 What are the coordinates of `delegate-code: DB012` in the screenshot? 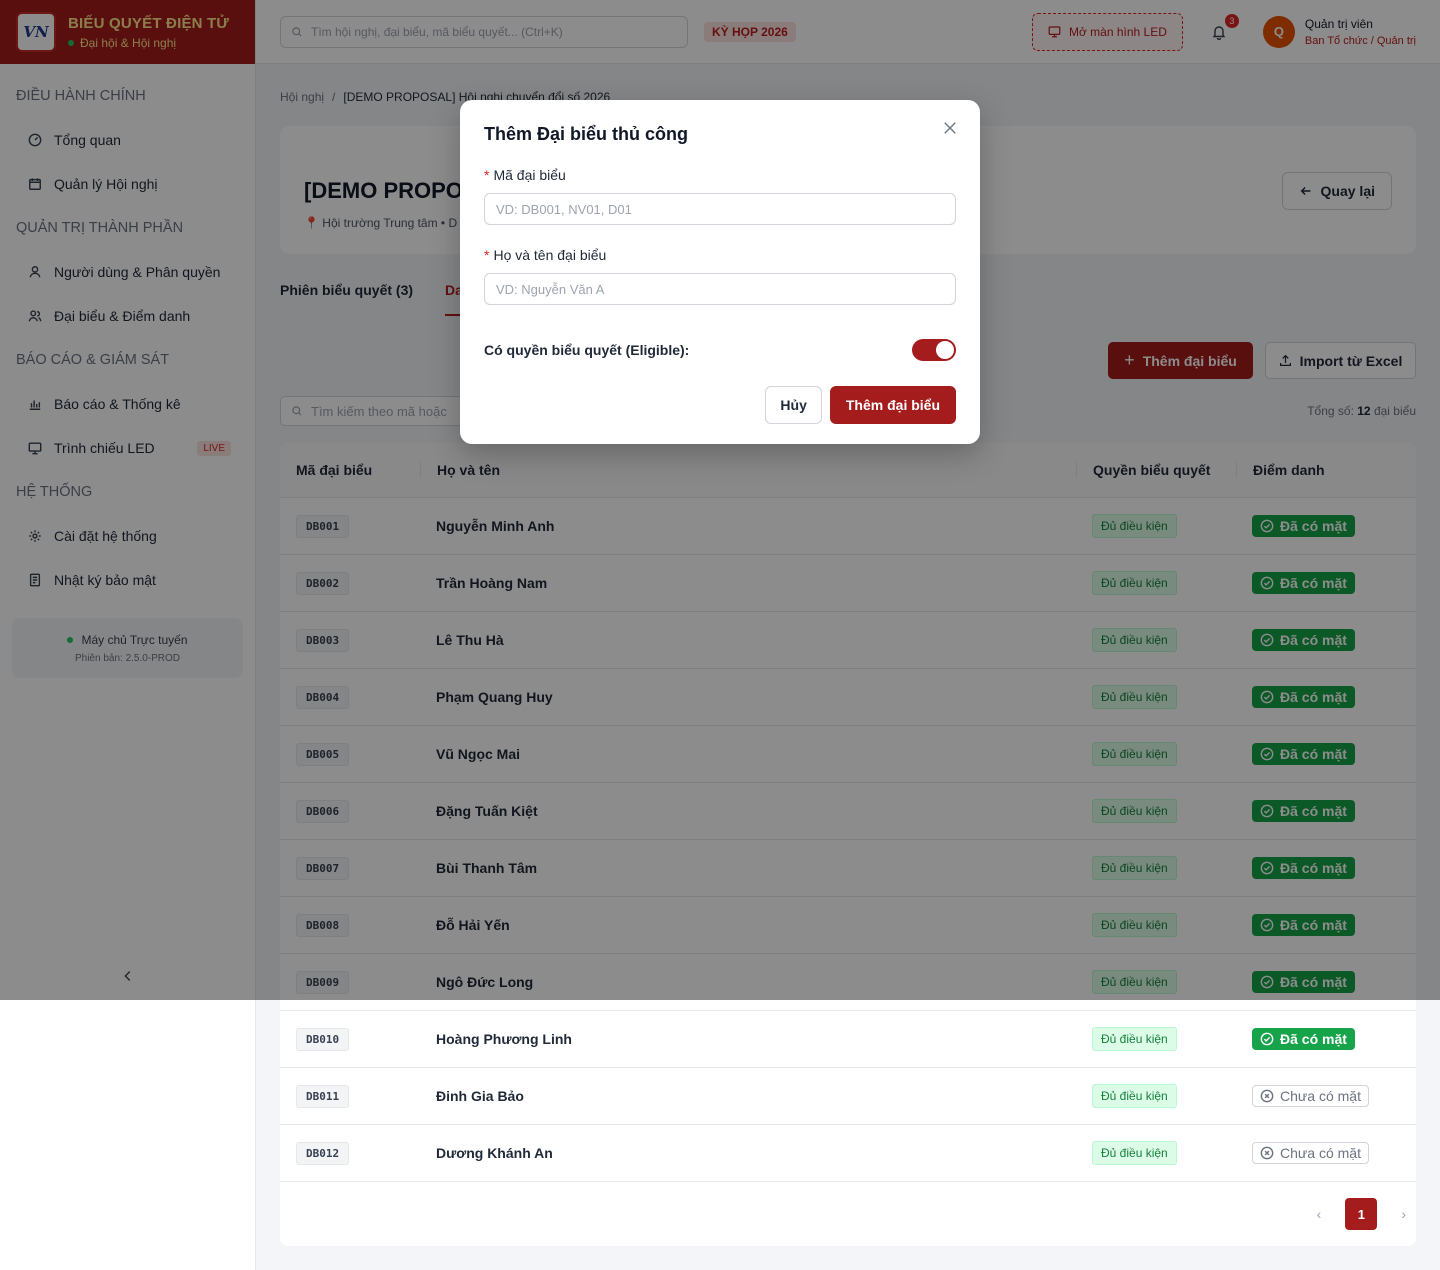 It's located at (323, 1153).